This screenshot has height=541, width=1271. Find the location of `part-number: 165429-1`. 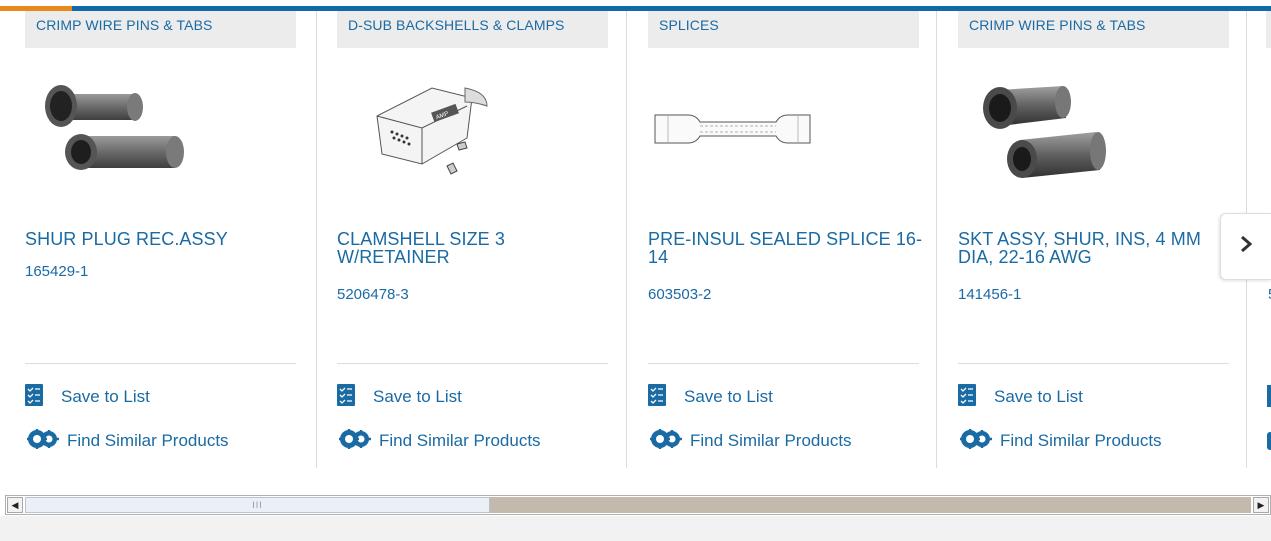

part-number: 165429-1 is located at coordinates (56, 271).